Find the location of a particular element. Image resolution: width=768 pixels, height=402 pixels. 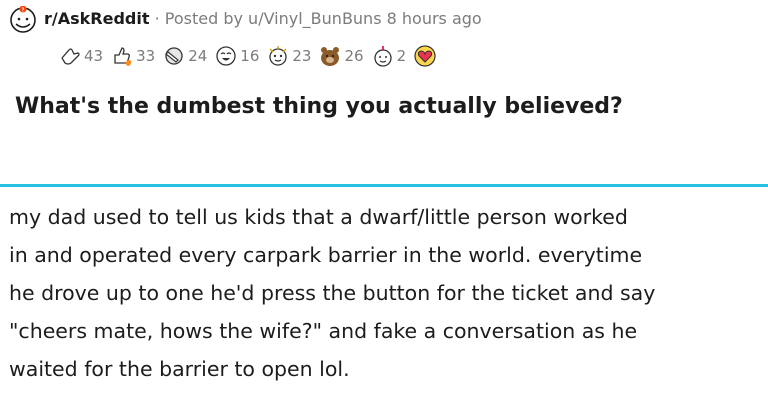

award-count: 33 is located at coordinates (146, 56).